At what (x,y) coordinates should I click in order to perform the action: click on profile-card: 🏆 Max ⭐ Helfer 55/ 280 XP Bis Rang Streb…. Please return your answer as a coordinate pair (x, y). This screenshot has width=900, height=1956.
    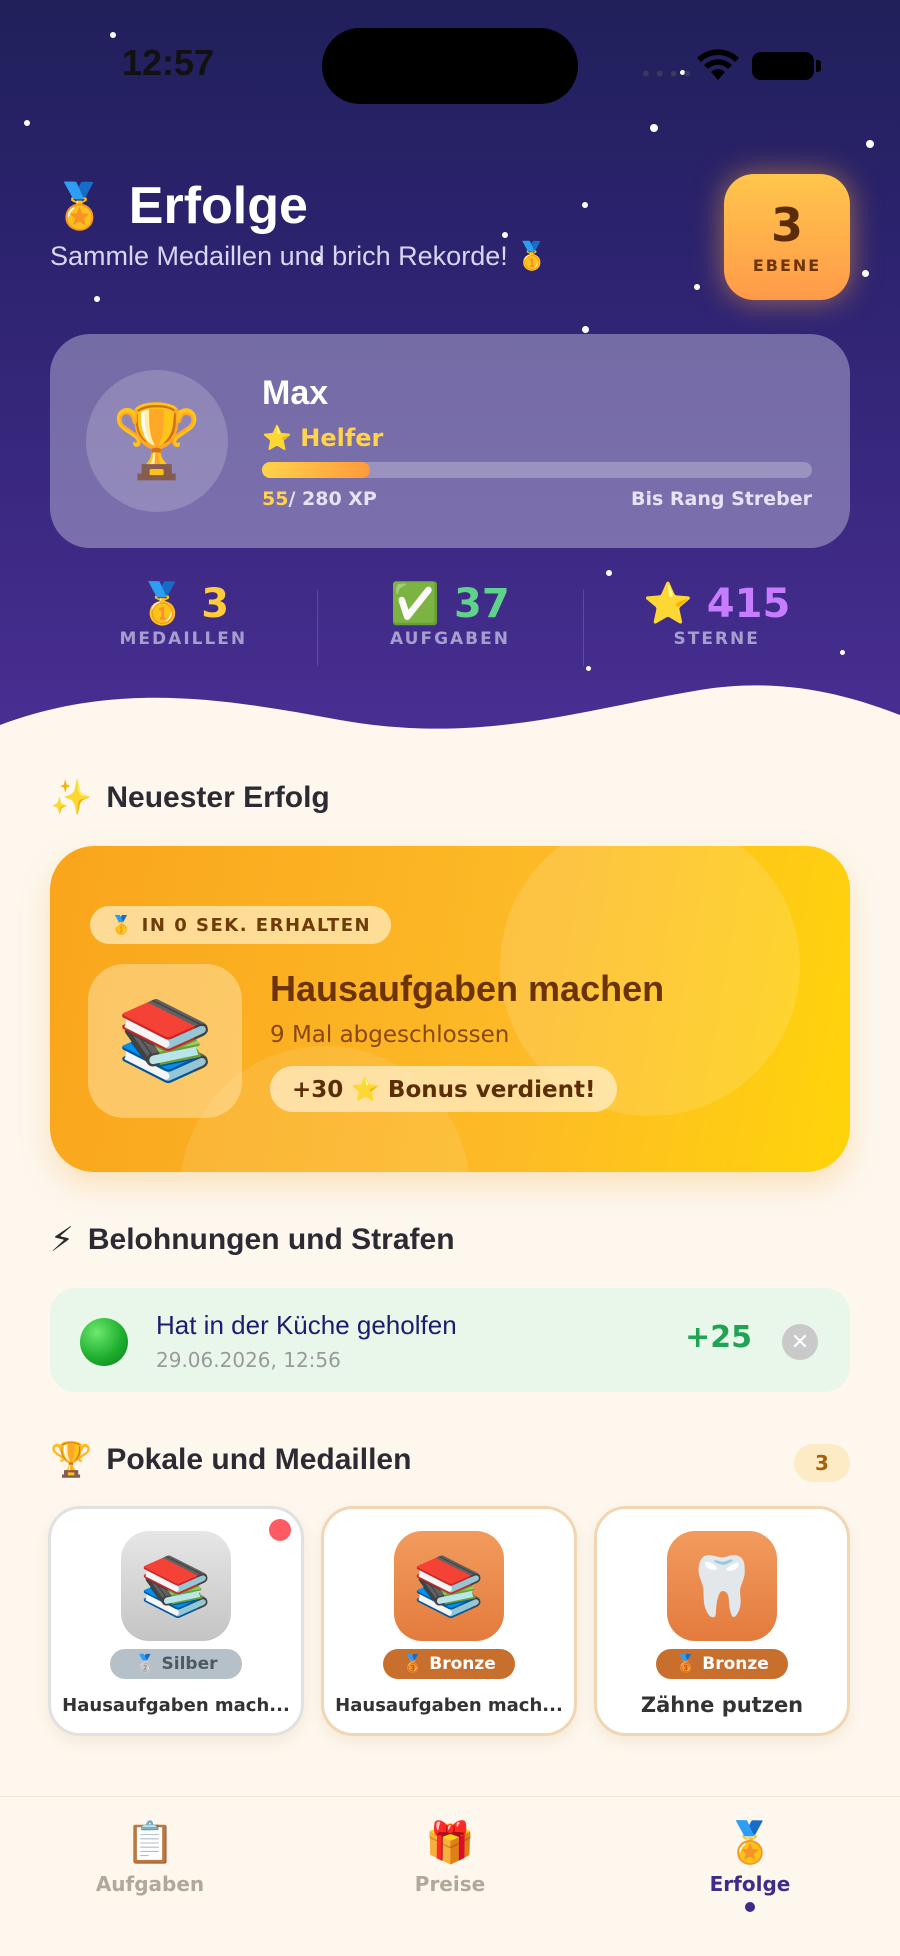
    Looking at the image, I should click on (450, 441).